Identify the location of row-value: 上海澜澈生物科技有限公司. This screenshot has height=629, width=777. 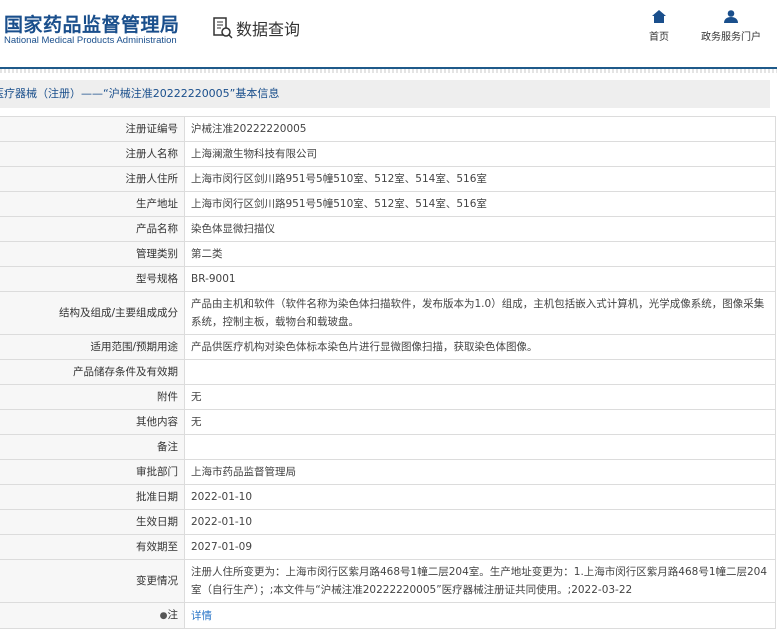
(480, 154).